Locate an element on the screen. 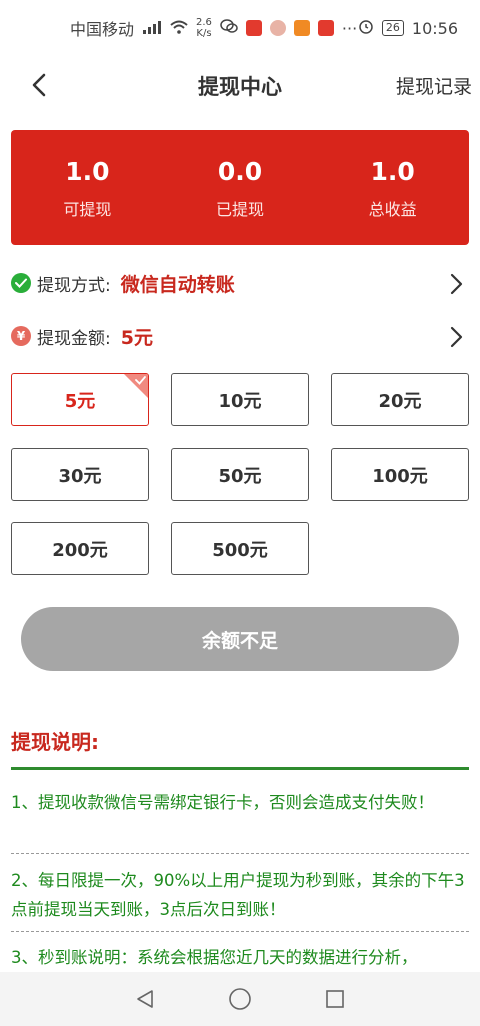 This screenshot has width=480, height=1026. alarm-icon is located at coordinates (366, 28).